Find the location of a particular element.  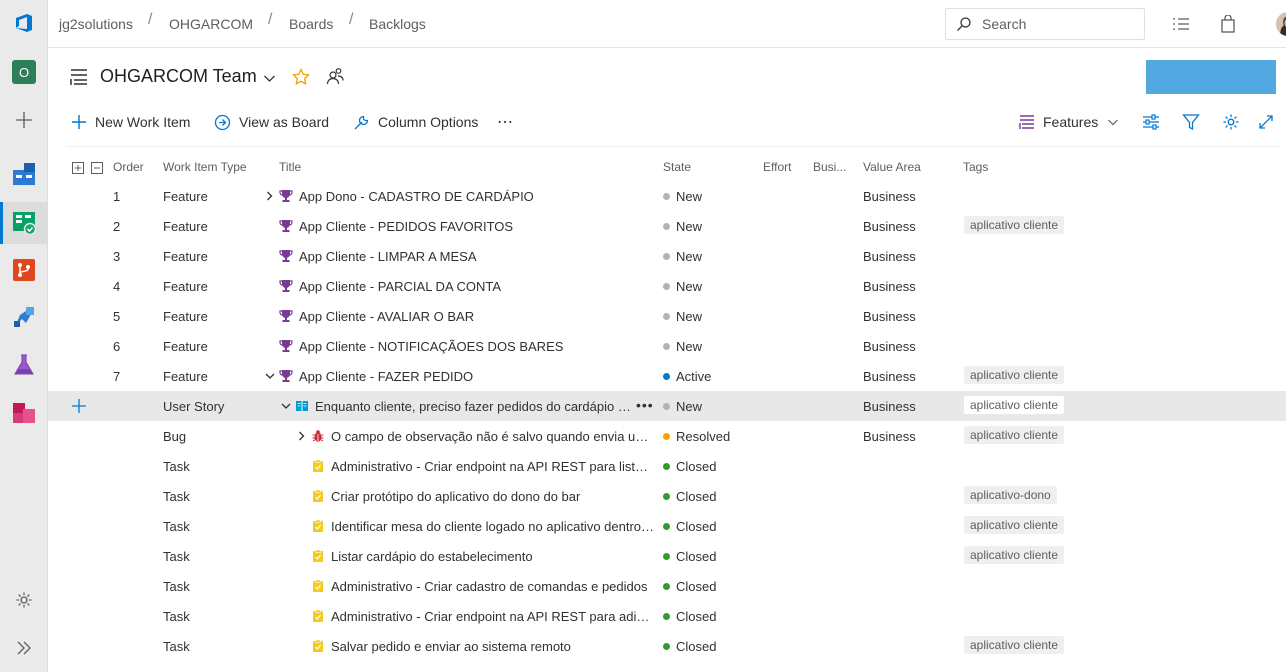

artifacts-icon is located at coordinates (24, 413).